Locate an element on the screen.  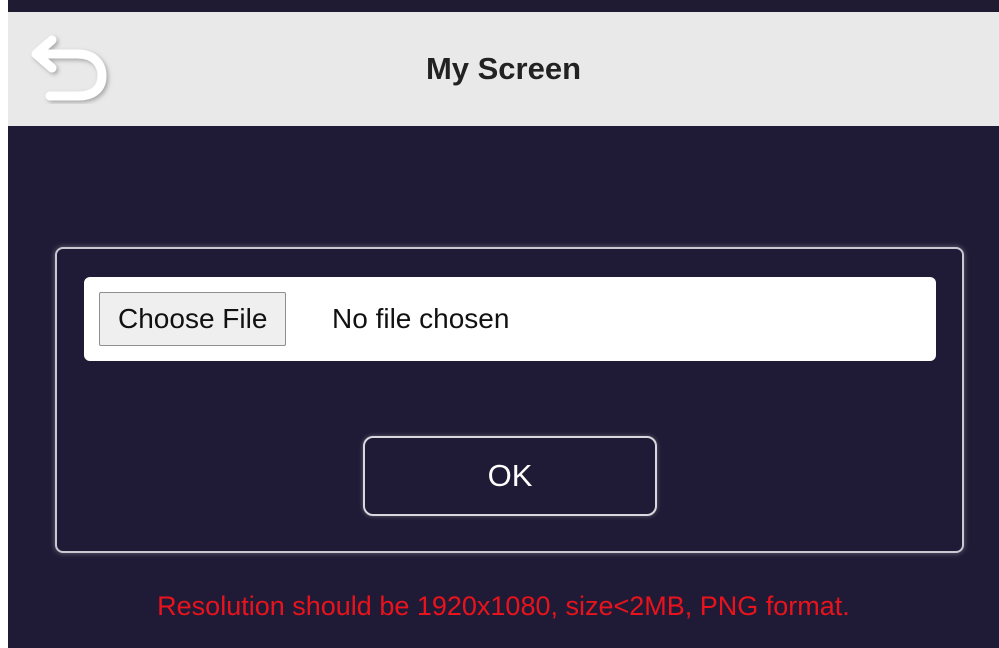
file-status-text: No file chosen is located at coordinates (421, 318).